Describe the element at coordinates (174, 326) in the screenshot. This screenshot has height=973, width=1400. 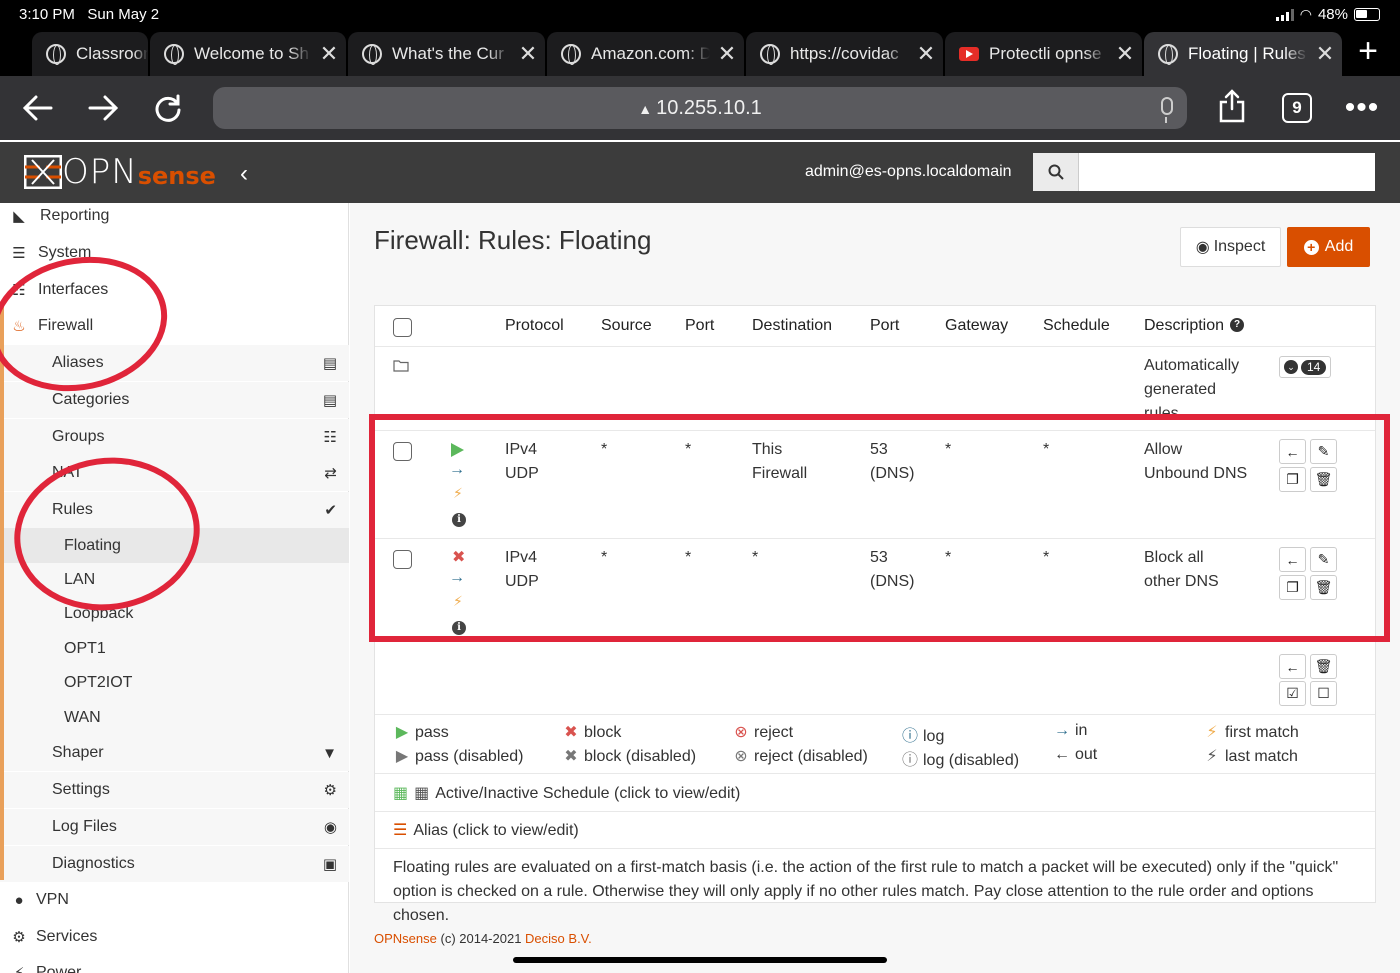
I see `sidebar-item-firewall: ♨ Firewall` at that location.